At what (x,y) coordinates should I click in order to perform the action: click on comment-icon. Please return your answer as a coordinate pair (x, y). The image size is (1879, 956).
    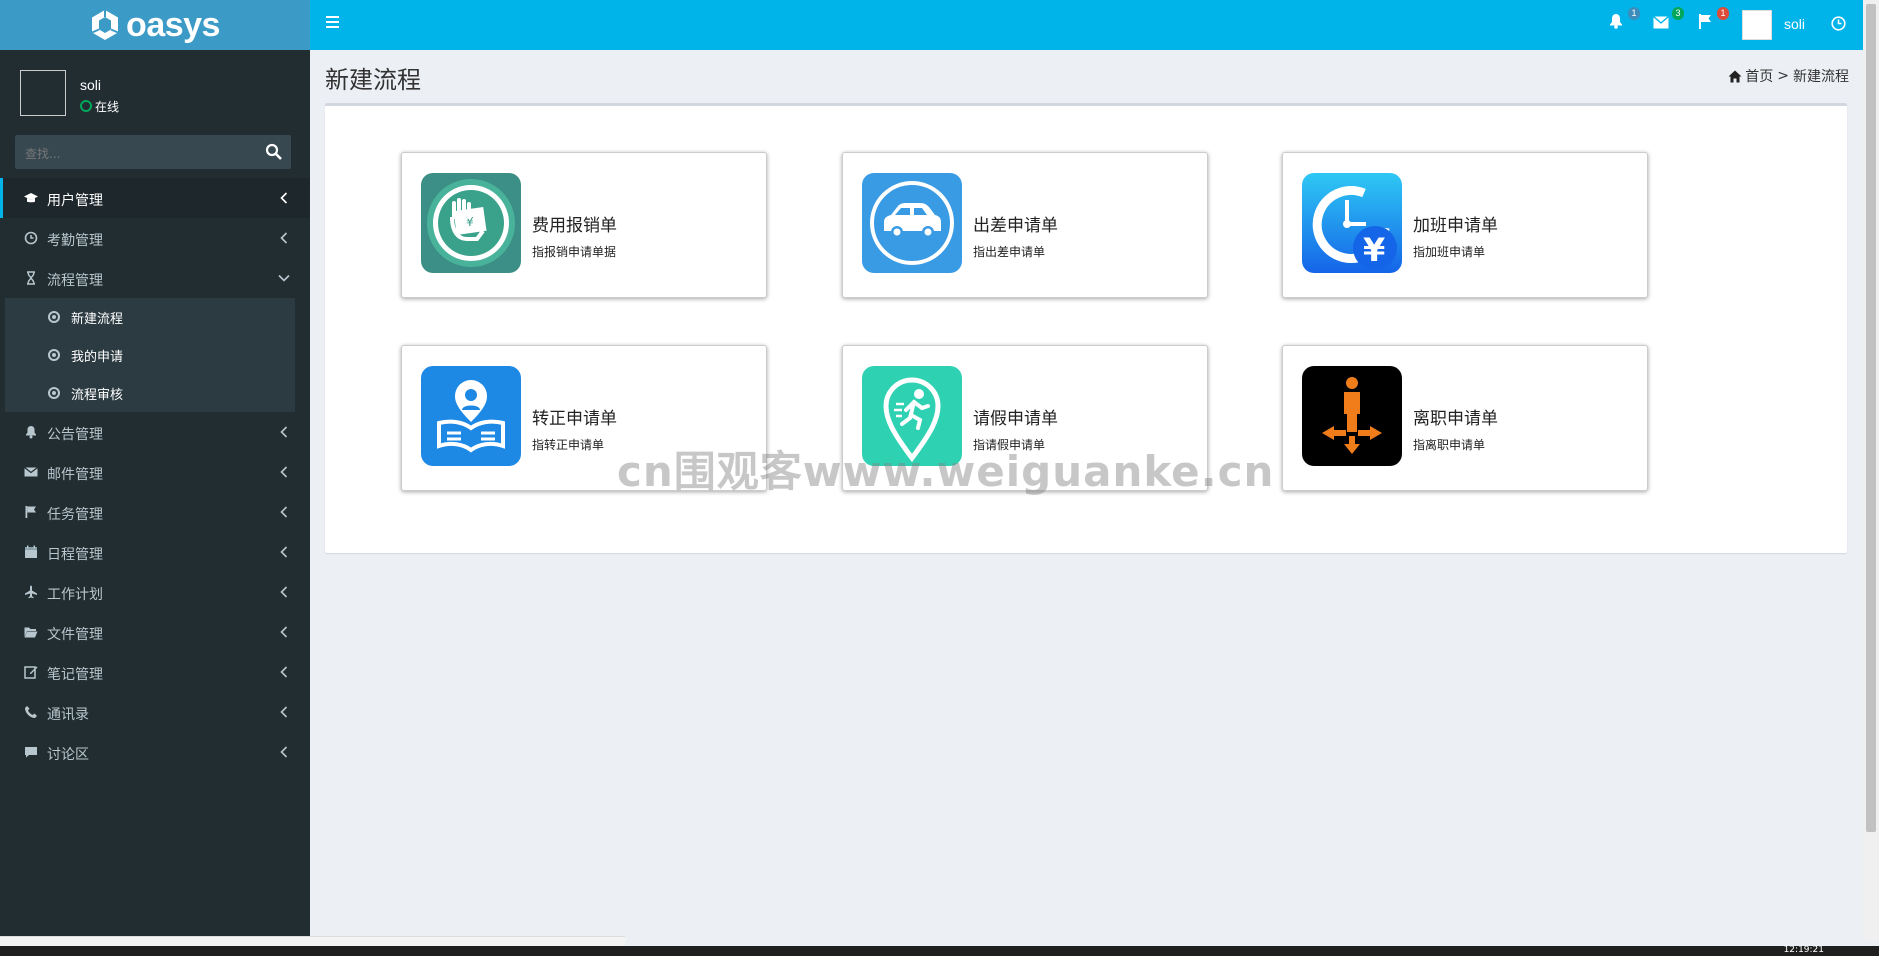
    Looking at the image, I should click on (31, 752).